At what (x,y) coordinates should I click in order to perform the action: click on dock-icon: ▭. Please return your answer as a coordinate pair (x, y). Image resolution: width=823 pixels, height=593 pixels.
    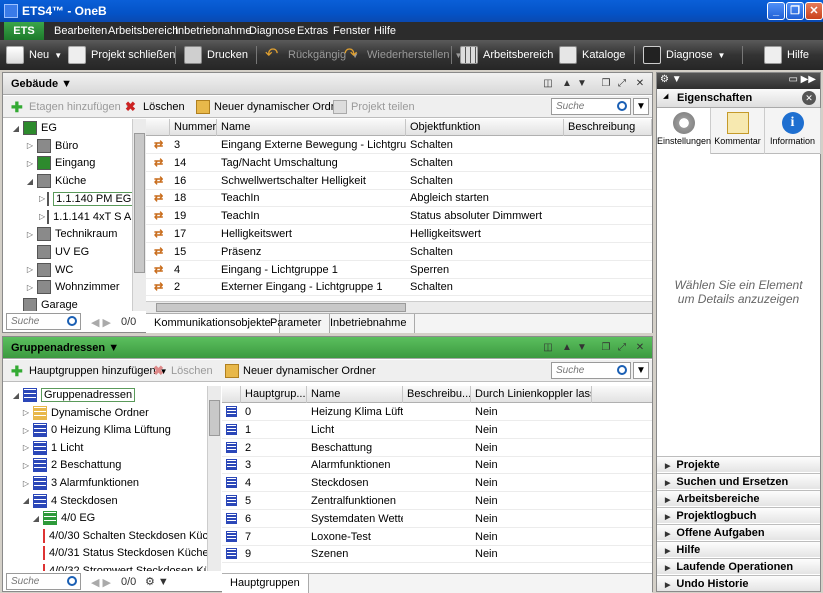
    Looking at the image, I should click on (793, 79).